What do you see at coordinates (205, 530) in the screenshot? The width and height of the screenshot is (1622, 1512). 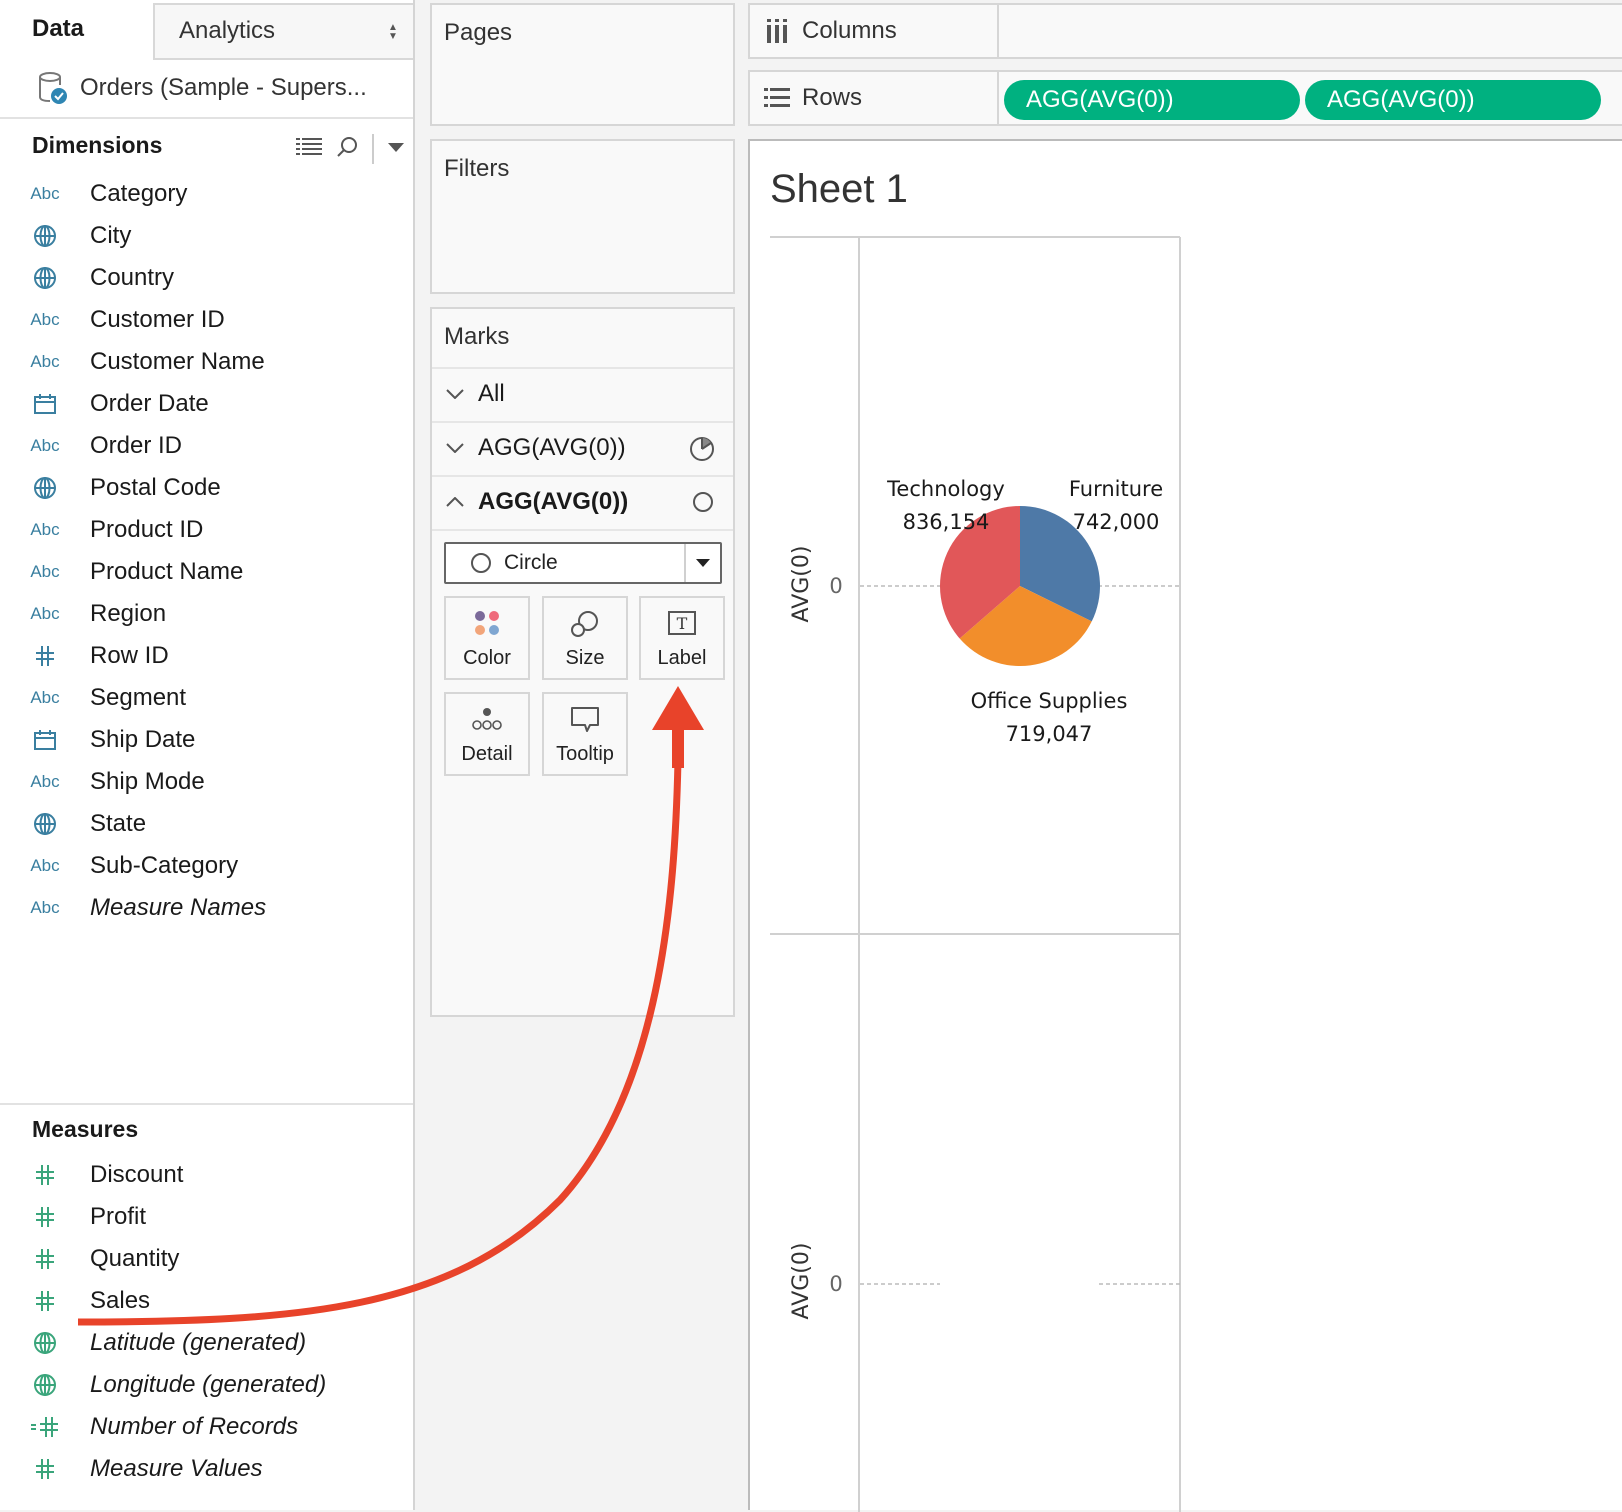 I see `field-item: Abc Product ID` at bounding box center [205, 530].